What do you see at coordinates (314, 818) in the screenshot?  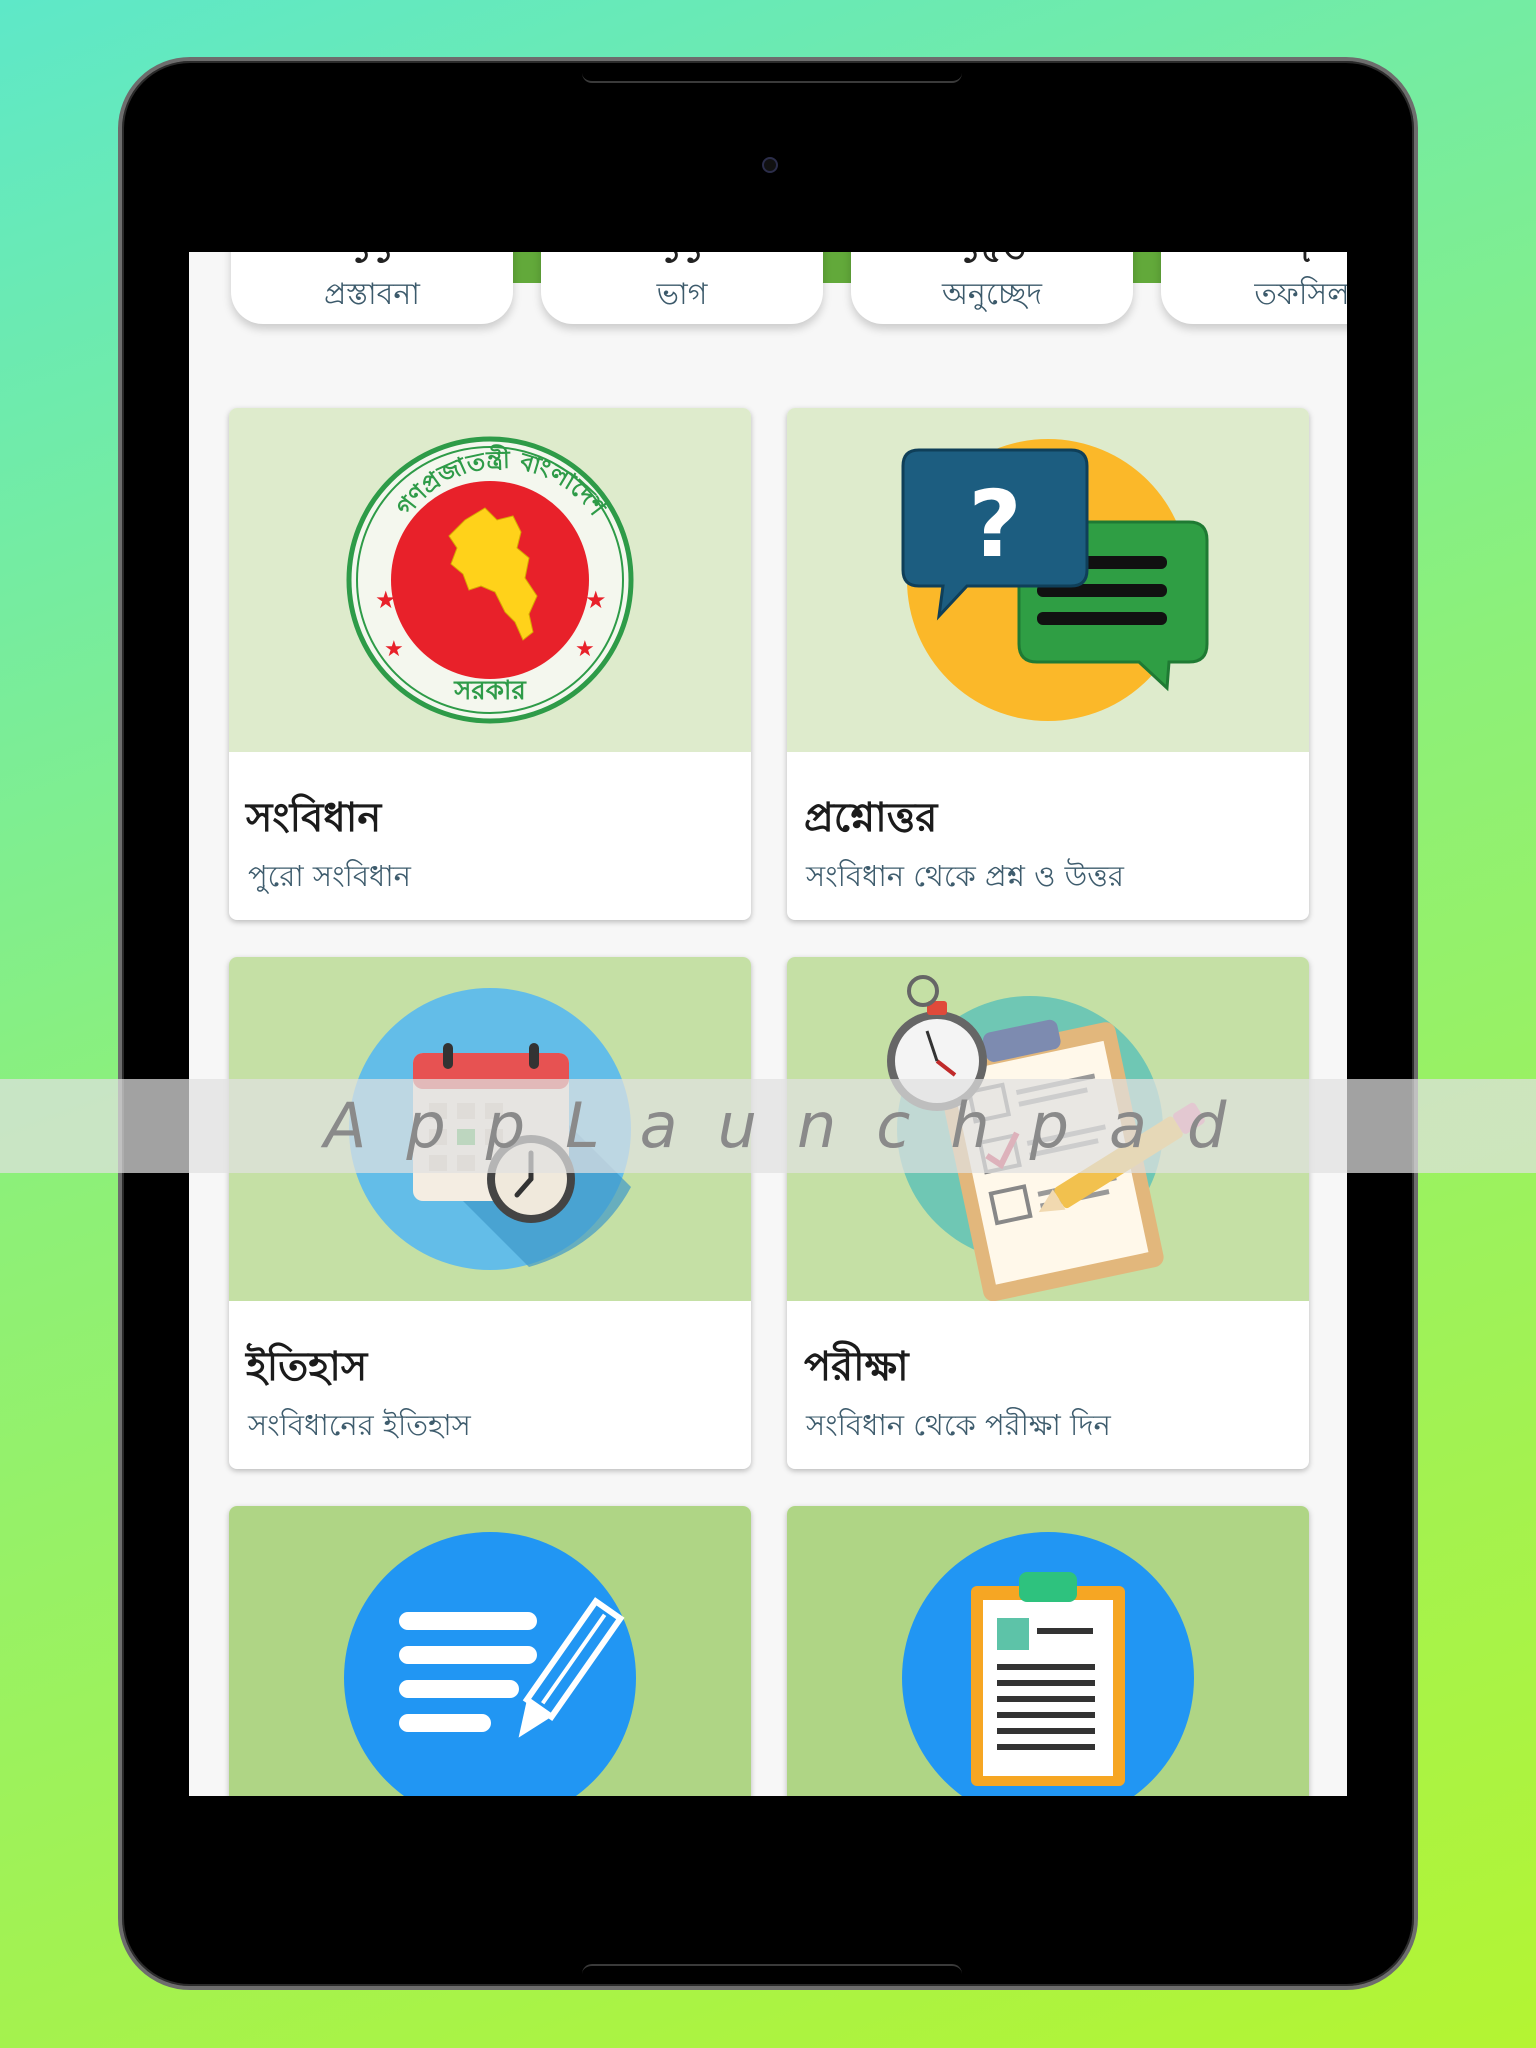 I see `card-title: সংবিধান` at bounding box center [314, 818].